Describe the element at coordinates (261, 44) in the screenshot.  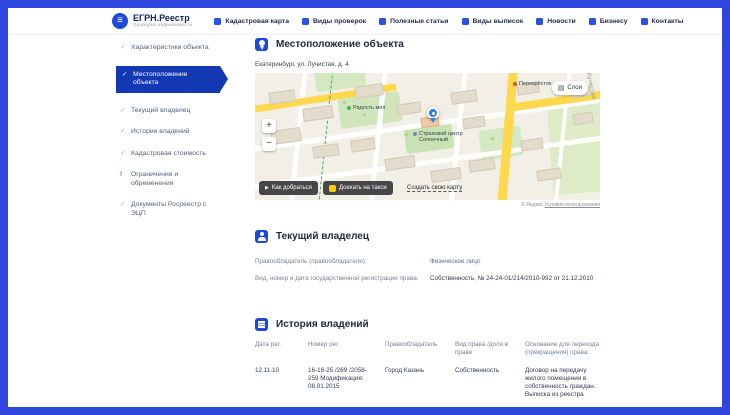
I see `map-pin-icon` at that location.